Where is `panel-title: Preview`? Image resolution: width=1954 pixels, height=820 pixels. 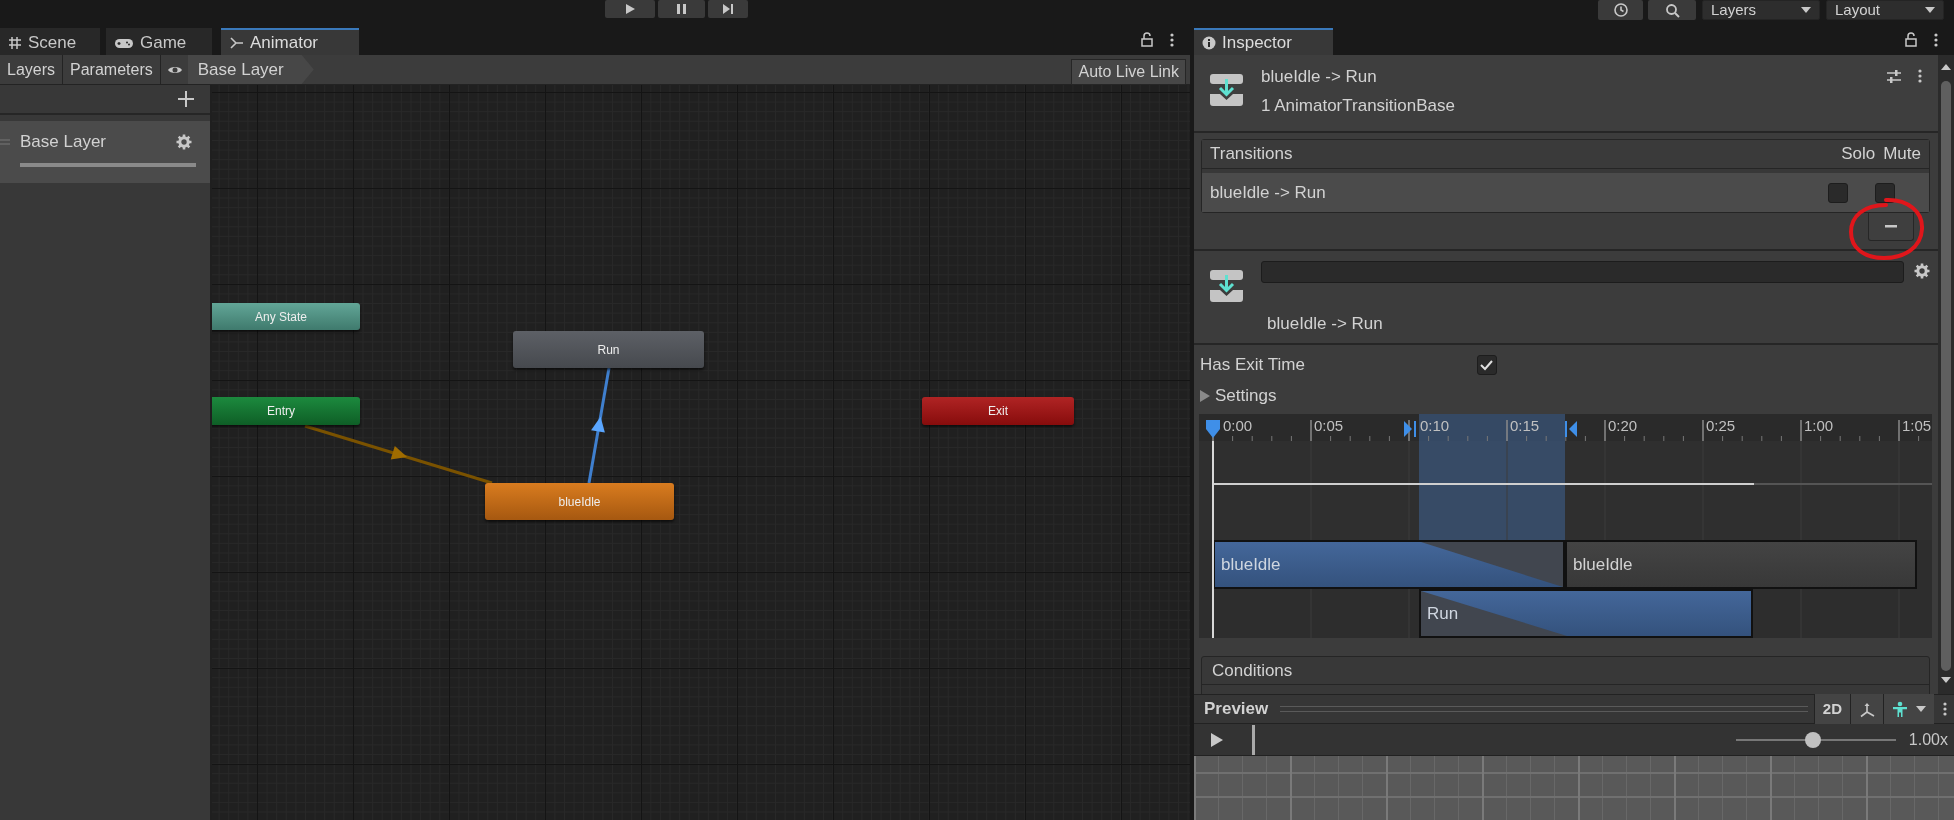 panel-title: Preview is located at coordinates (1236, 709).